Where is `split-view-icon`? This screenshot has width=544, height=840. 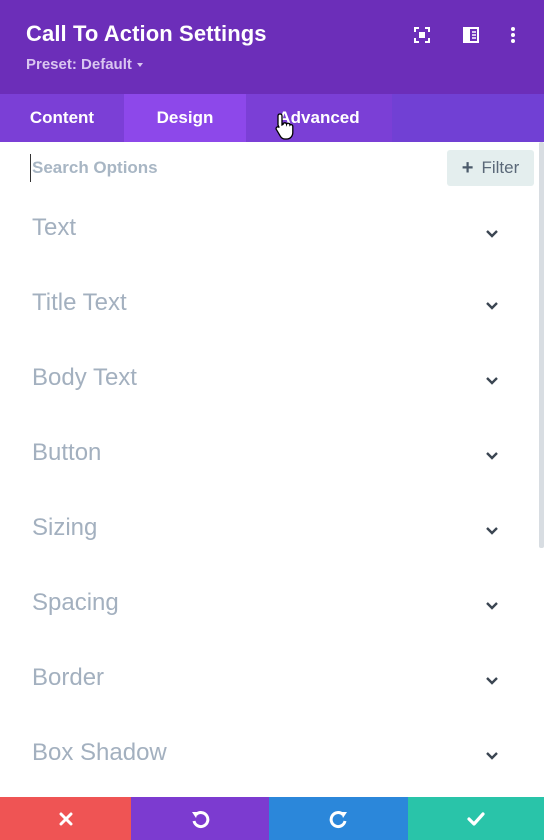
split-view-icon is located at coordinates (471, 35).